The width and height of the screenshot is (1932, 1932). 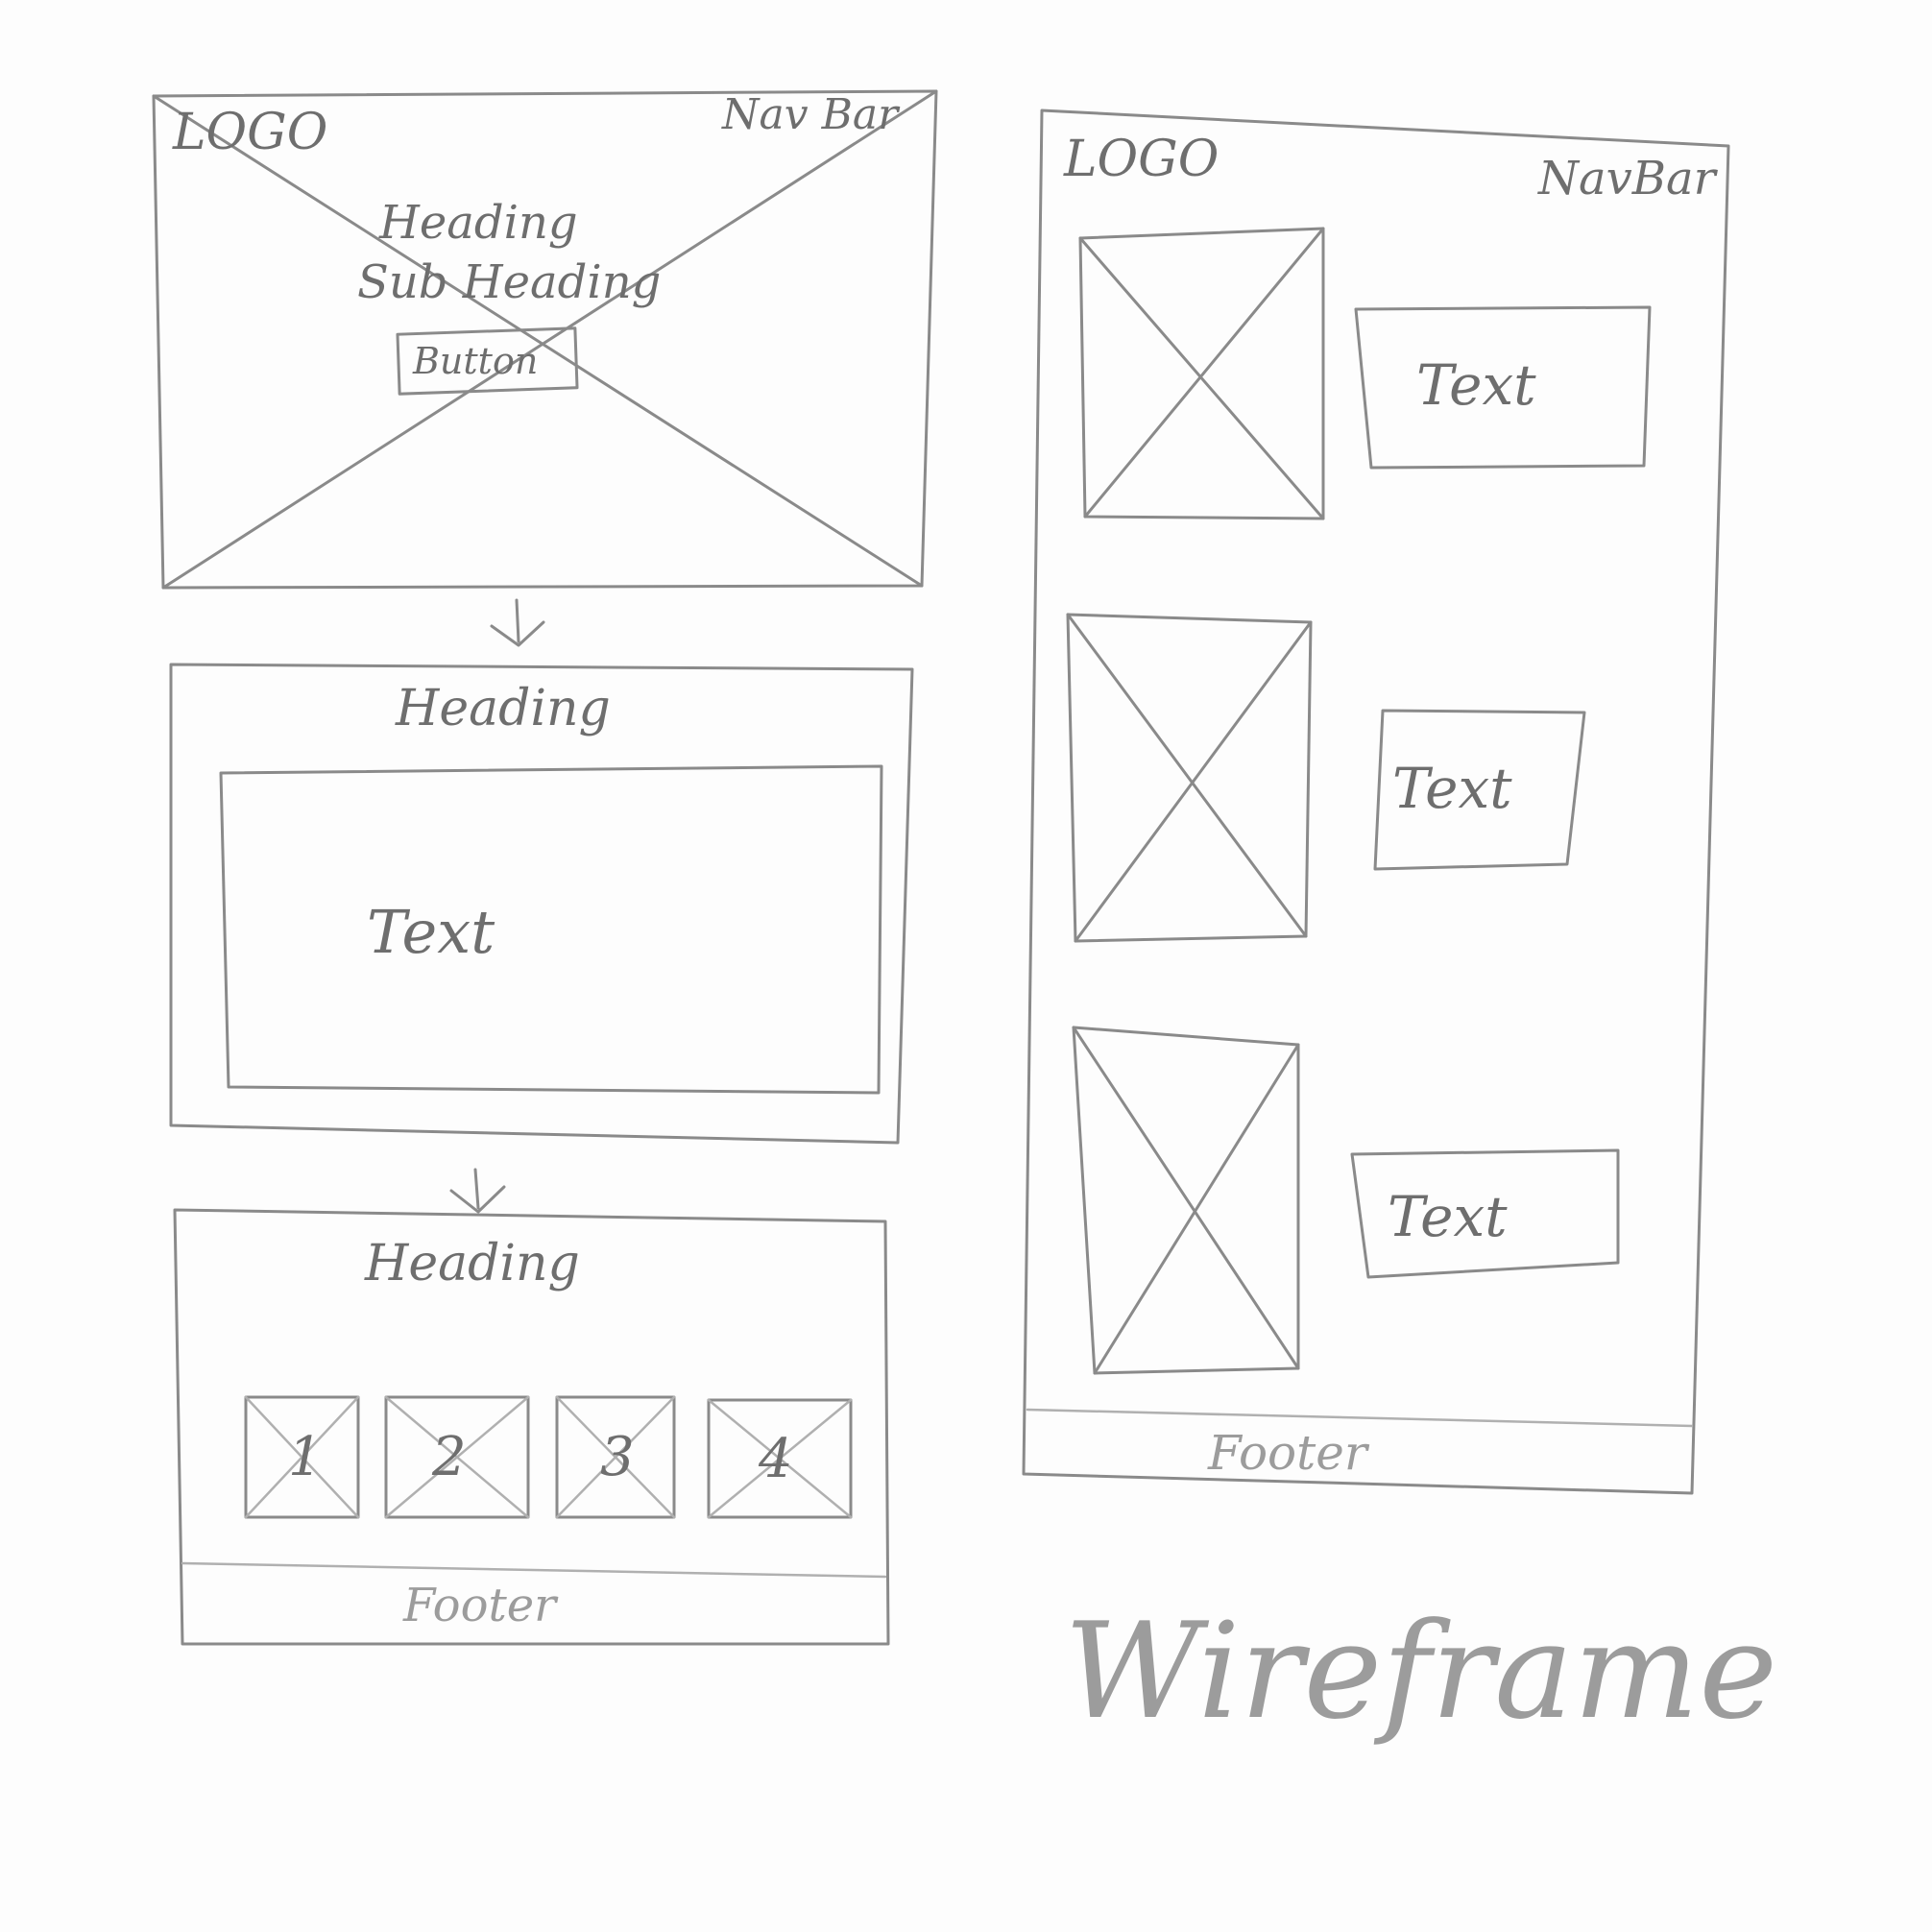 What do you see at coordinates (478, 223) in the screenshot?
I see `hero-heading: Heading` at bounding box center [478, 223].